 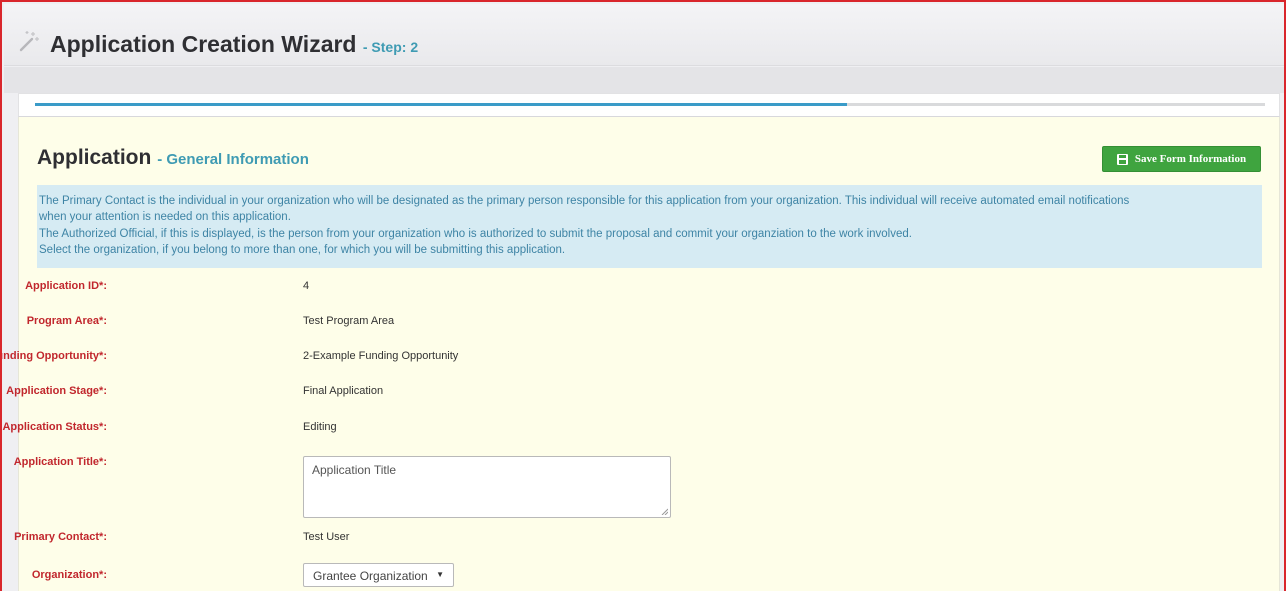 I want to click on resize-handle-icon, so click(x=664, y=511).